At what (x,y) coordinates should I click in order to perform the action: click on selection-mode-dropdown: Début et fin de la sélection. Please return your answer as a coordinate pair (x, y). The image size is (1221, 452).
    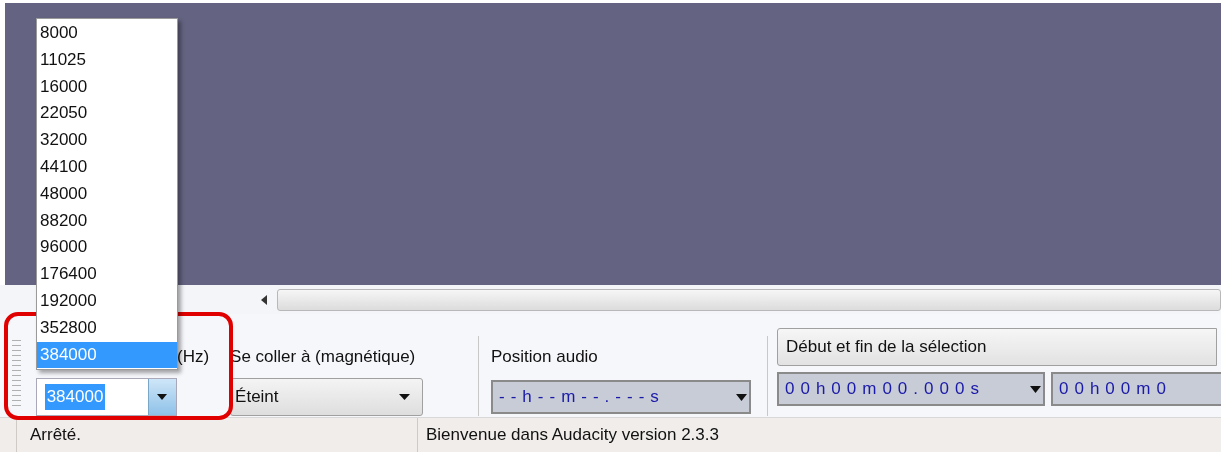
    Looking at the image, I should click on (997, 347).